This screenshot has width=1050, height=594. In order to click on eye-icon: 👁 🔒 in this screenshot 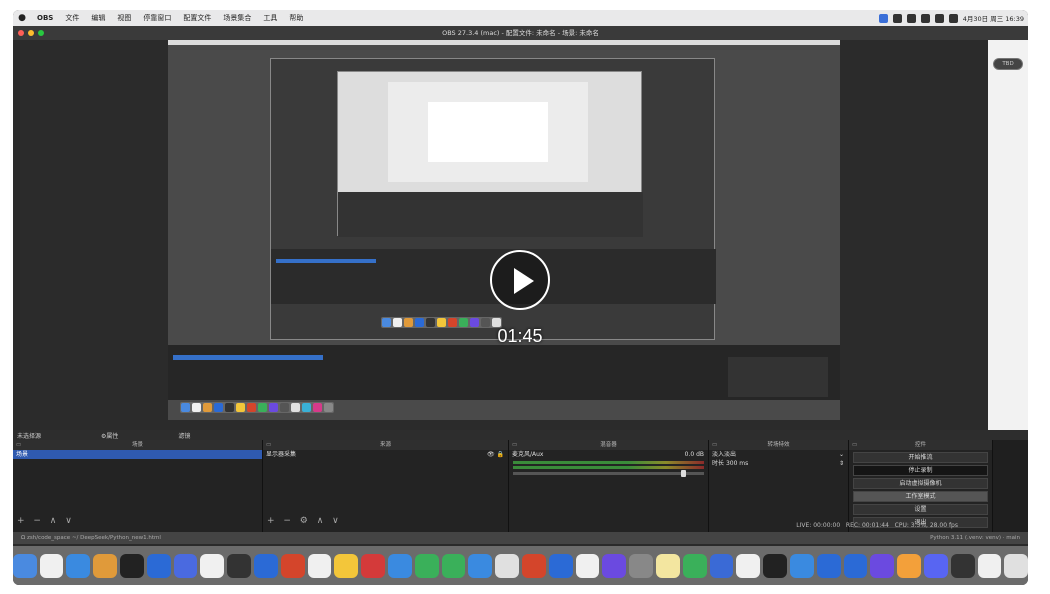, I will do `click(495, 454)`.